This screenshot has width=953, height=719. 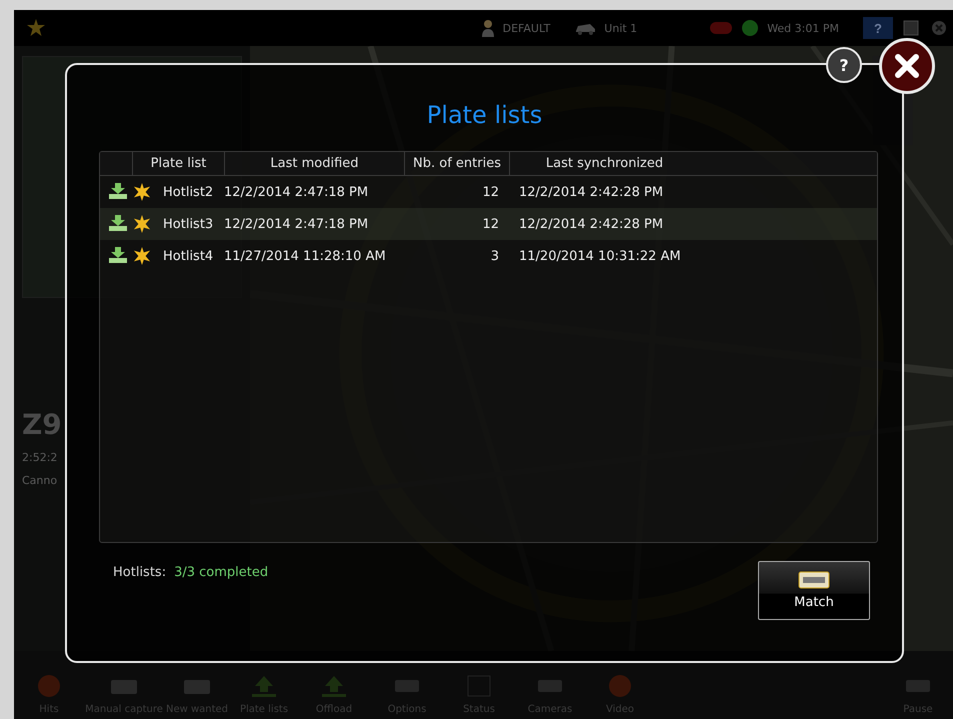 I want to click on table-row: Hotlist3 12/2/2014 2:47:18 PM 12 12/2/2014 2:42:28 PM, so click(x=488, y=224).